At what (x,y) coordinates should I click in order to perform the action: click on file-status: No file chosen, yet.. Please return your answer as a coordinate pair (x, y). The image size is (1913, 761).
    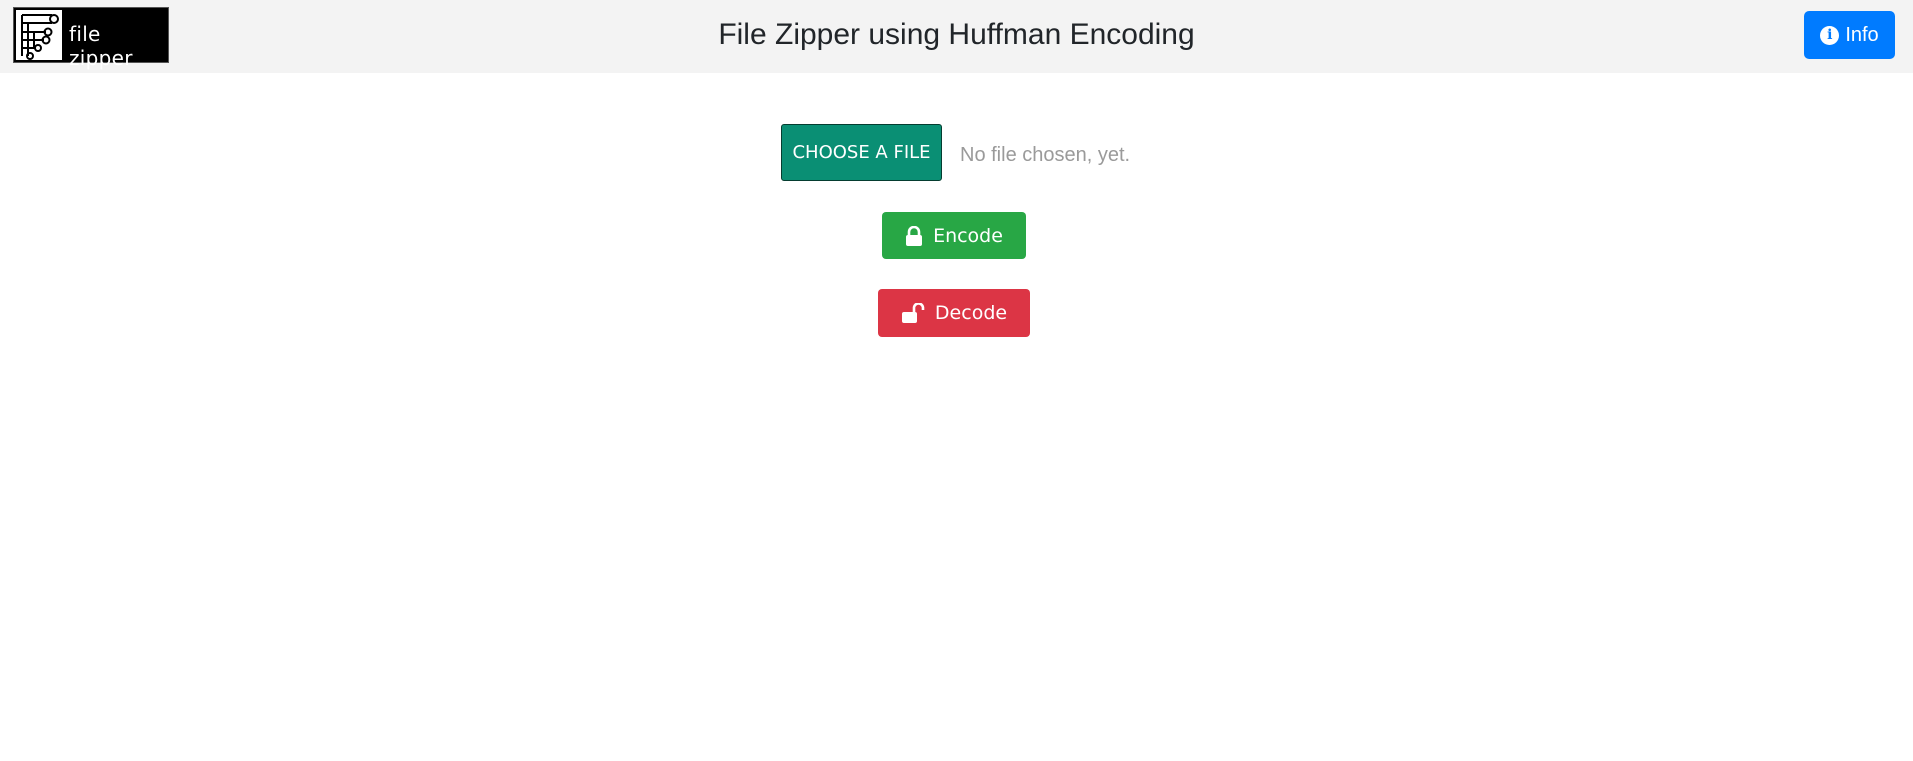
    Looking at the image, I should click on (1045, 155).